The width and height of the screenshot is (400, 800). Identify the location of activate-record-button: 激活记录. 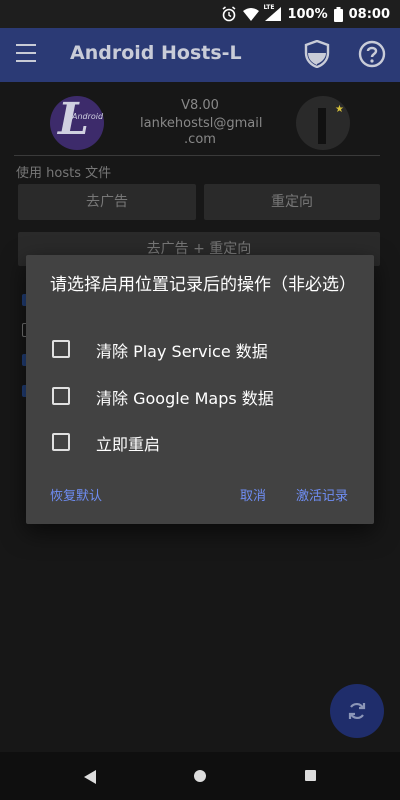
(322, 494).